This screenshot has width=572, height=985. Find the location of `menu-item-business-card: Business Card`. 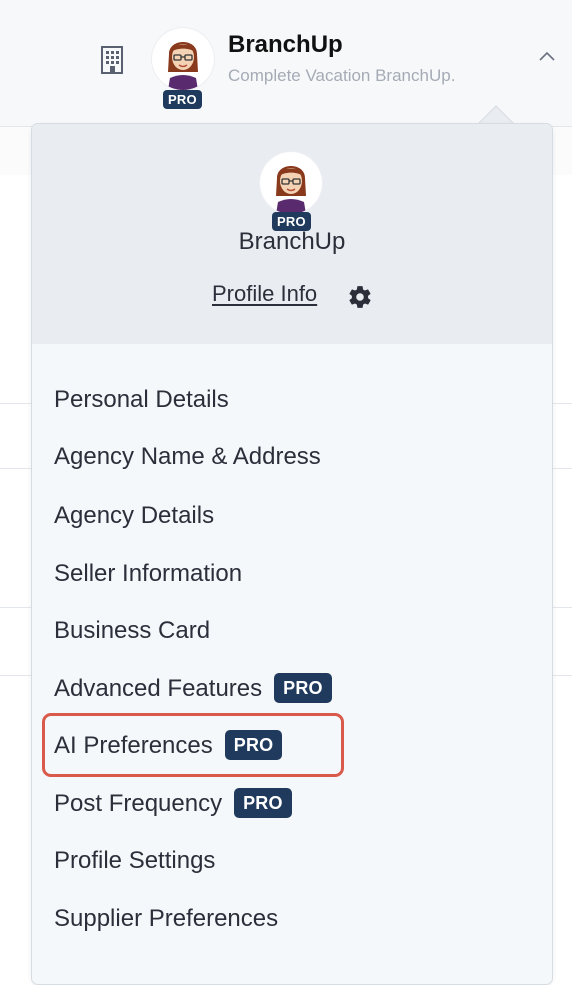

menu-item-business-card: Business Card is located at coordinates (132, 631).